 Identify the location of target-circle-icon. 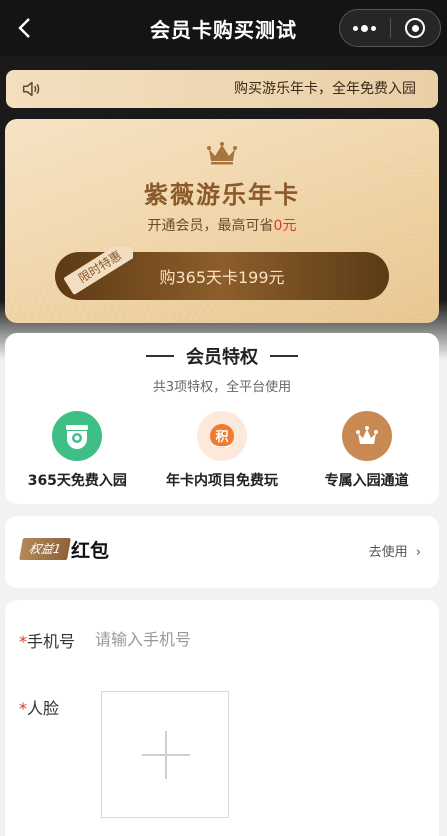
(415, 28).